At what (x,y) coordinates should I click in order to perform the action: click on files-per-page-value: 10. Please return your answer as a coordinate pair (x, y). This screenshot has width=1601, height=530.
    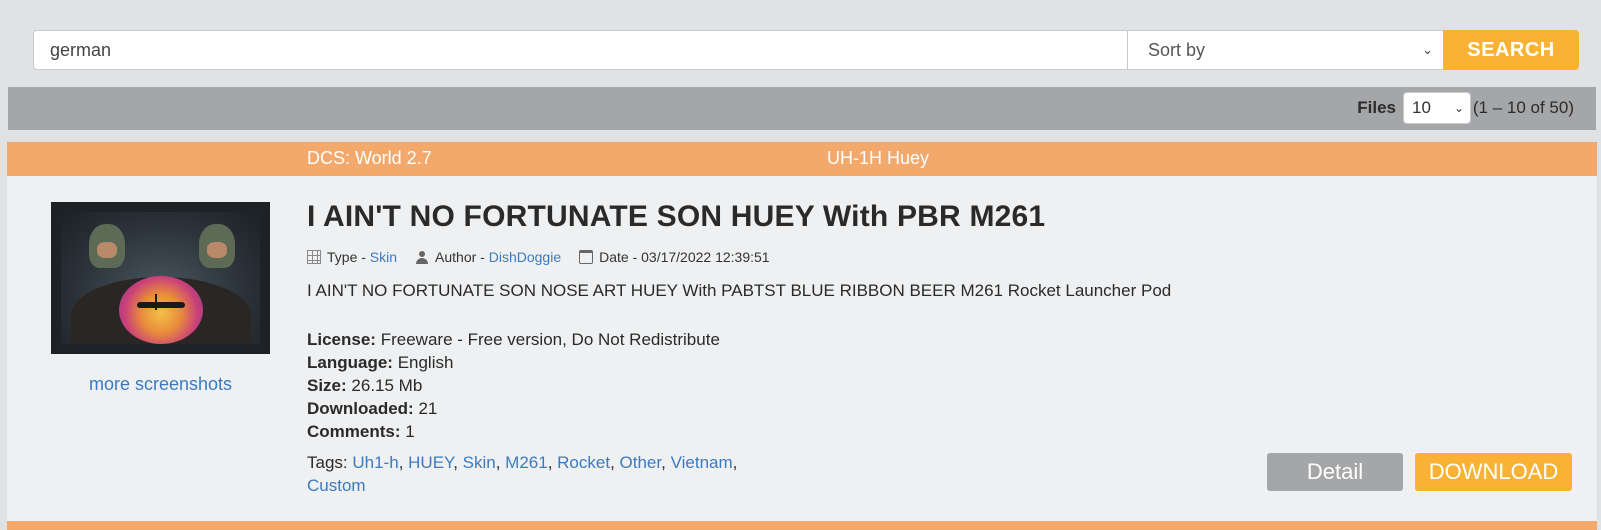
    Looking at the image, I should click on (1421, 107).